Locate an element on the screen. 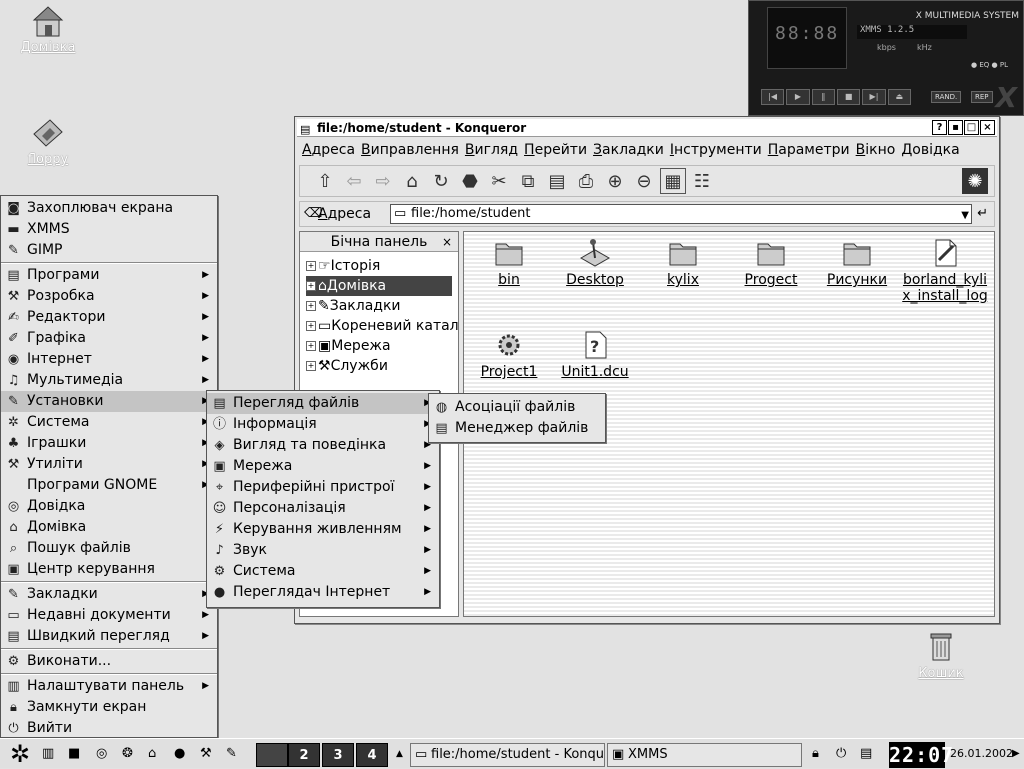  file-item-desktop: Desktop is located at coordinates (595, 263).